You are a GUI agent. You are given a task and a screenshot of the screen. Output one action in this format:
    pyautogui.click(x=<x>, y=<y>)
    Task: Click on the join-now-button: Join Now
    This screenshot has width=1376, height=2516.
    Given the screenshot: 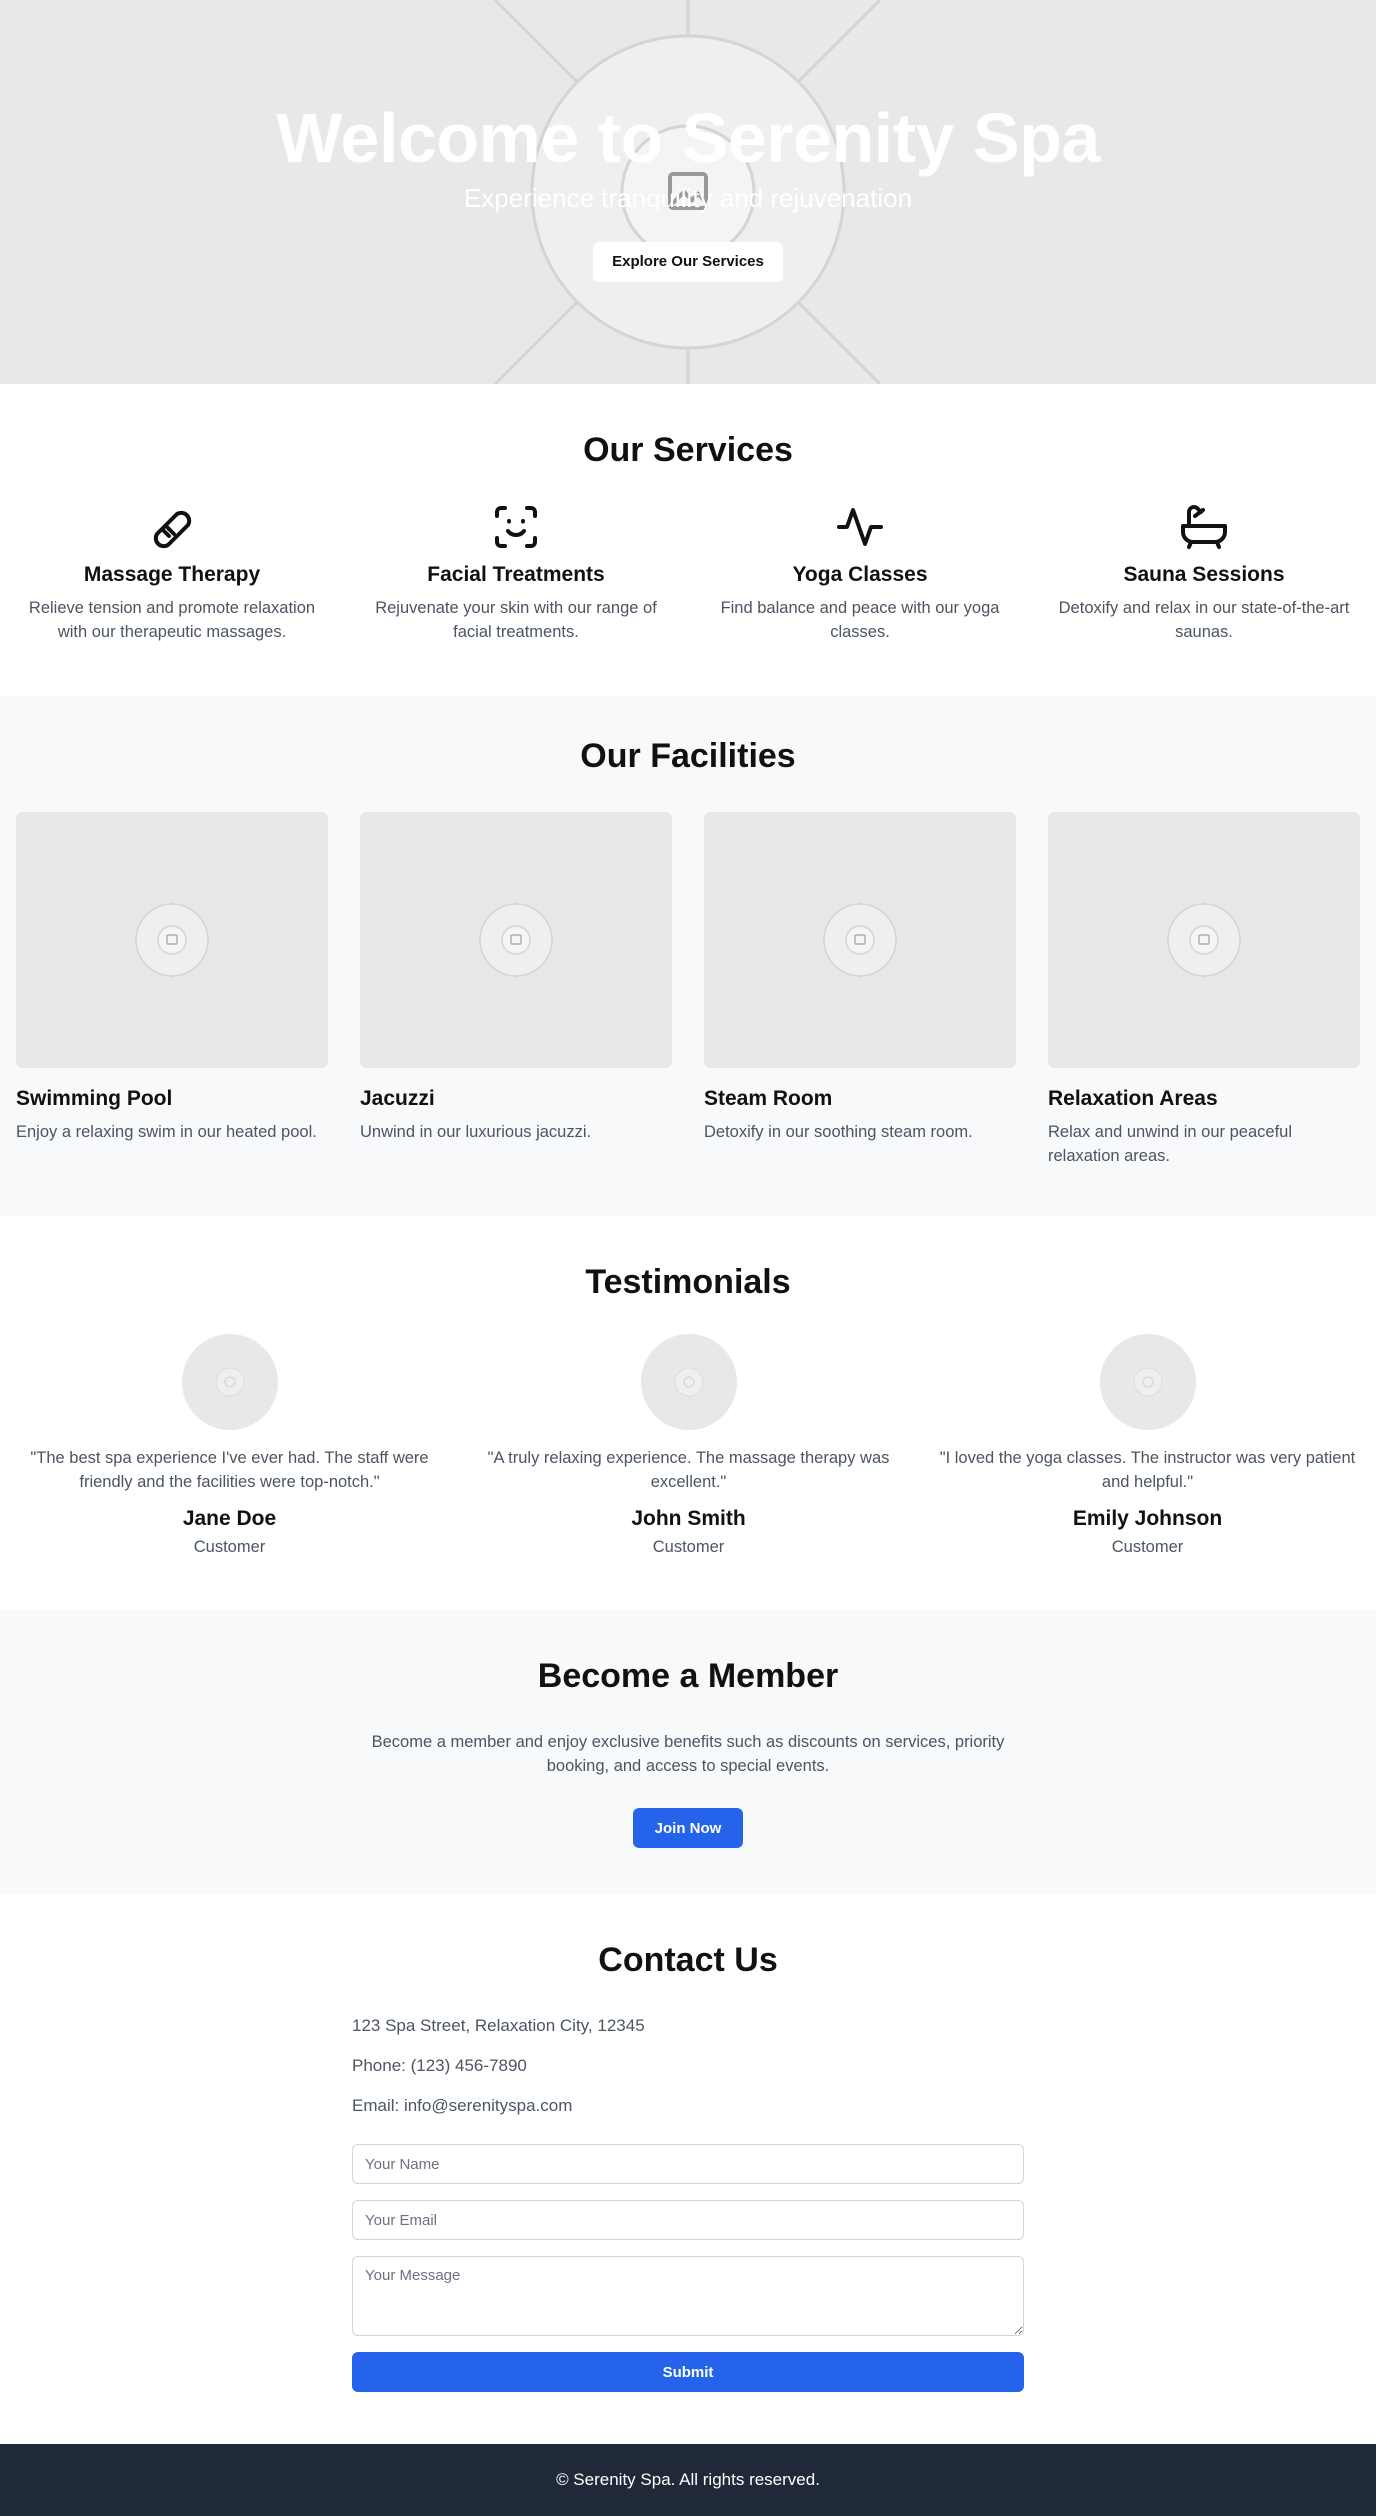 What is the action you would take?
    pyautogui.click(x=688, y=1828)
    